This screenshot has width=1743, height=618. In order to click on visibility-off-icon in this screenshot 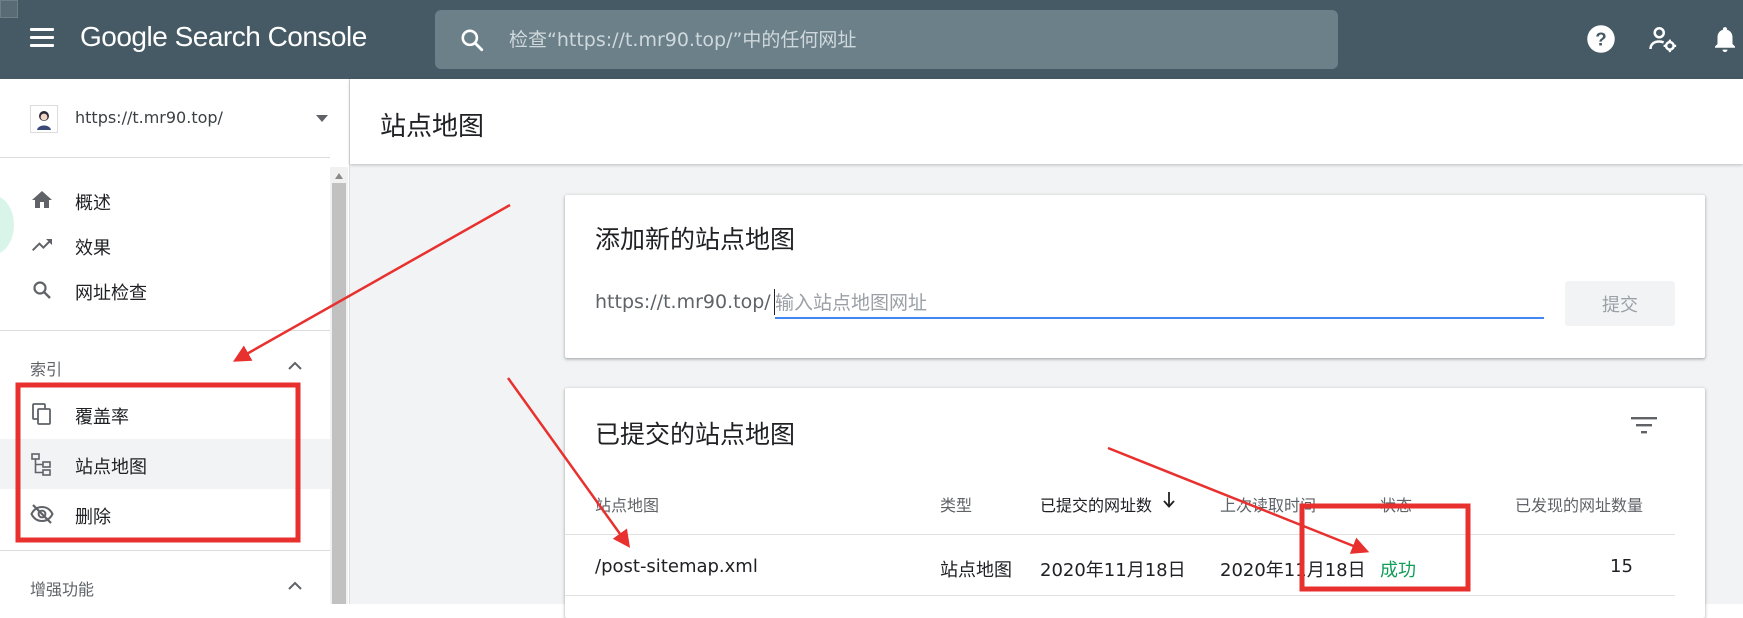, I will do `click(42, 514)`.